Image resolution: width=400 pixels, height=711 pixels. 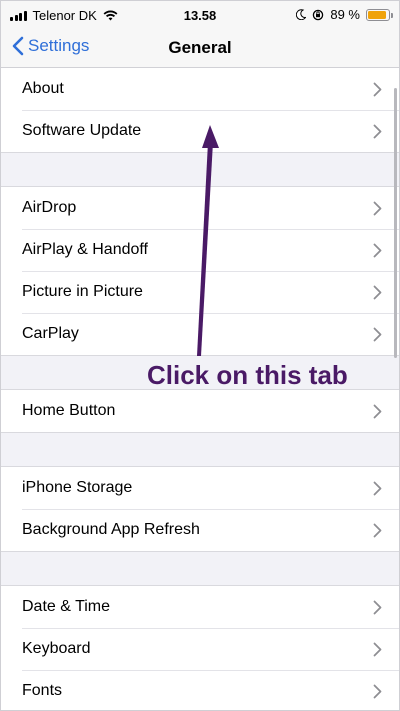 I want to click on status-right: 89 %, so click(x=344, y=14).